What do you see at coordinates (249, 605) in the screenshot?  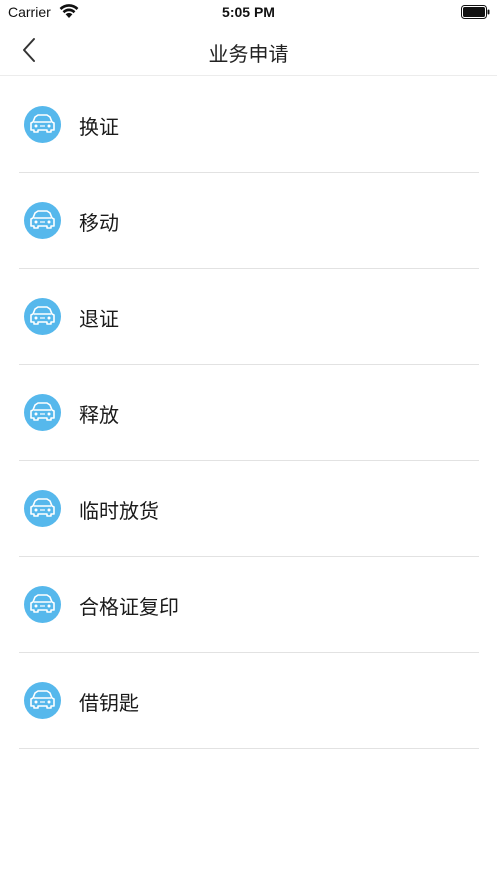 I see `list-item-certificate-copy: 合格证复印` at bounding box center [249, 605].